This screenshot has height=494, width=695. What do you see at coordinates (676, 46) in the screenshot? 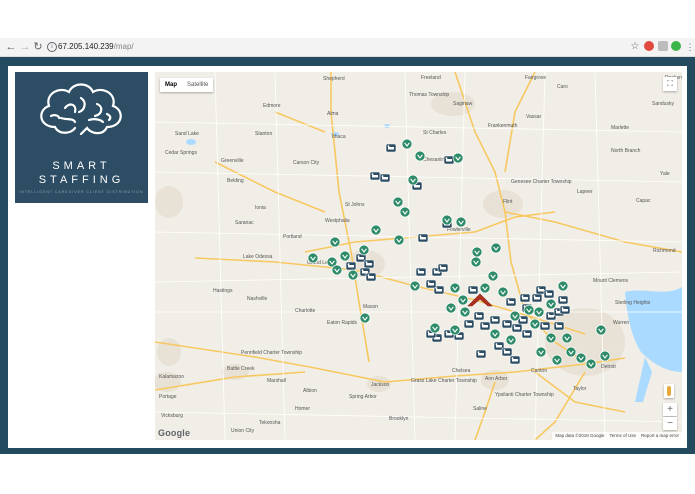
I see `extension-green-icon` at bounding box center [676, 46].